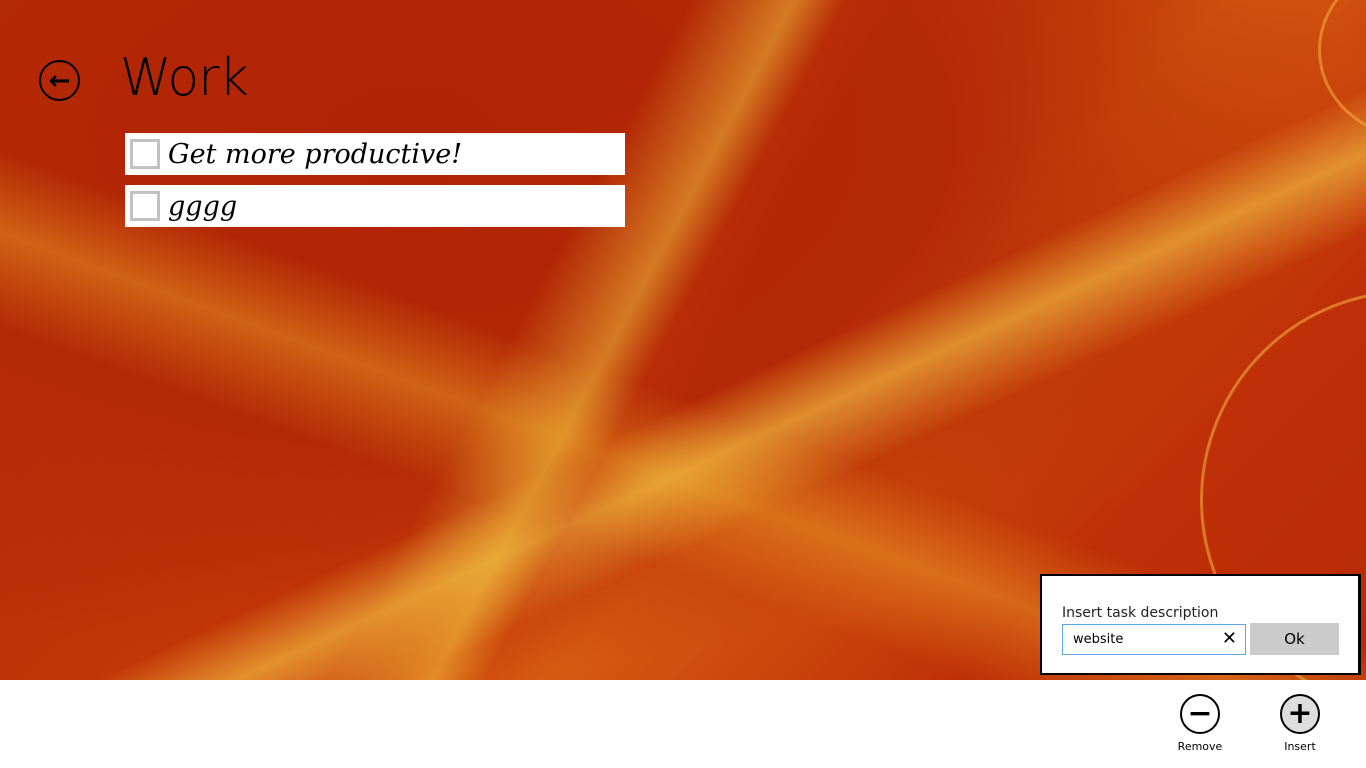  I want to click on page-title: Work, so click(184, 78).